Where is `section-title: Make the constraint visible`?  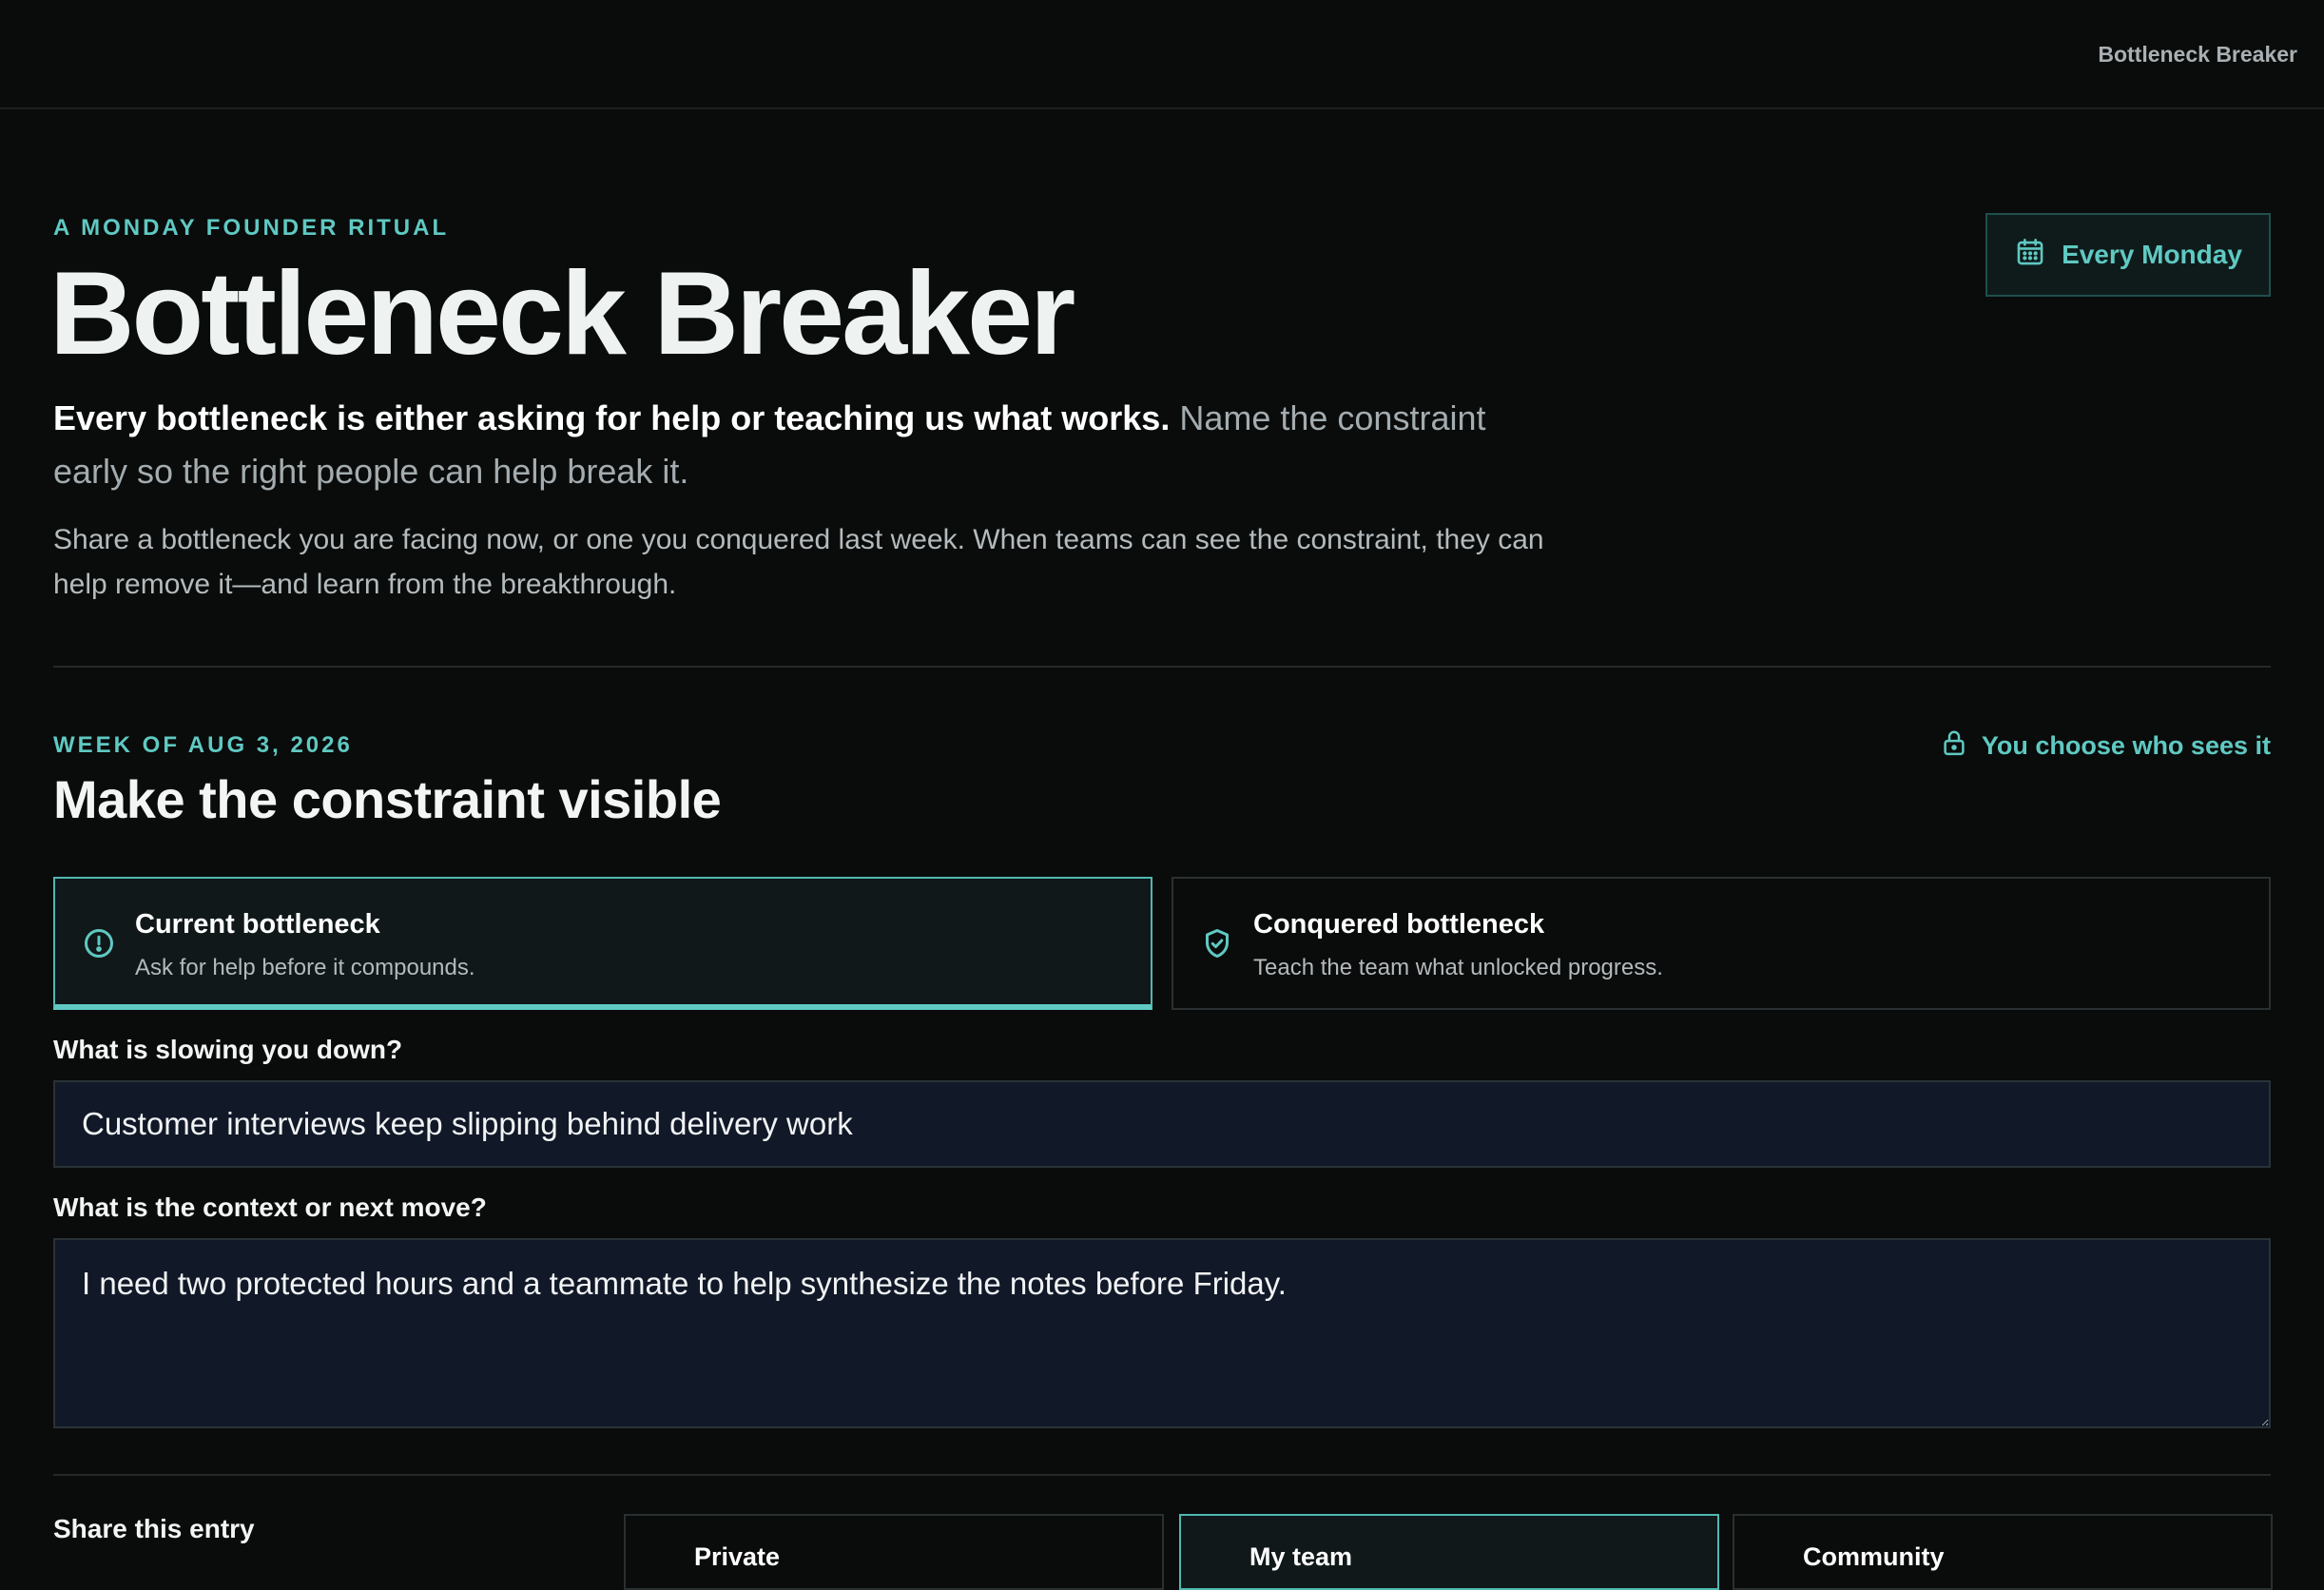
section-title: Make the constraint visible is located at coordinates (387, 799).